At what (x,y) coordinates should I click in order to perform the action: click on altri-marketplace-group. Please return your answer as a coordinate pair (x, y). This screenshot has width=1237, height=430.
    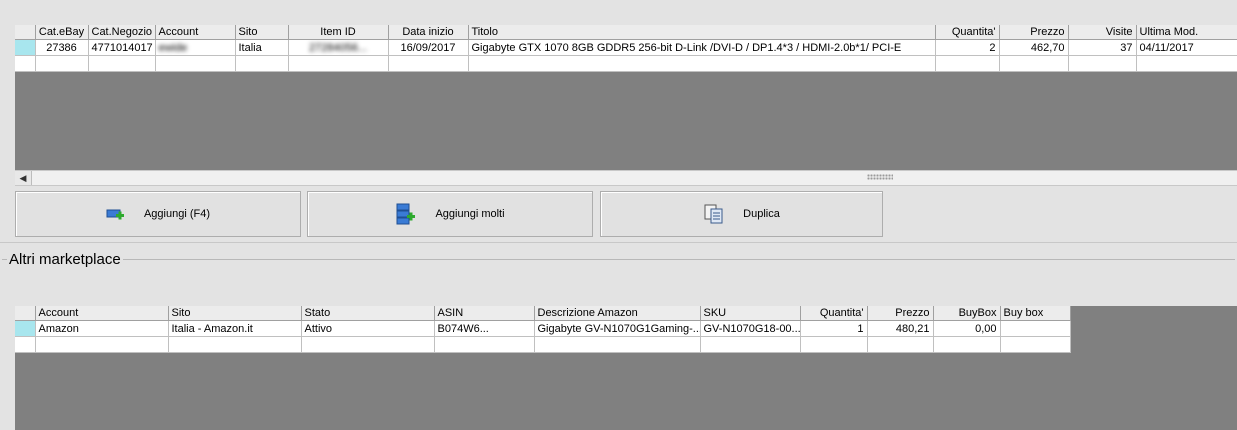
    Looking at the image, I should click on (618, 260).